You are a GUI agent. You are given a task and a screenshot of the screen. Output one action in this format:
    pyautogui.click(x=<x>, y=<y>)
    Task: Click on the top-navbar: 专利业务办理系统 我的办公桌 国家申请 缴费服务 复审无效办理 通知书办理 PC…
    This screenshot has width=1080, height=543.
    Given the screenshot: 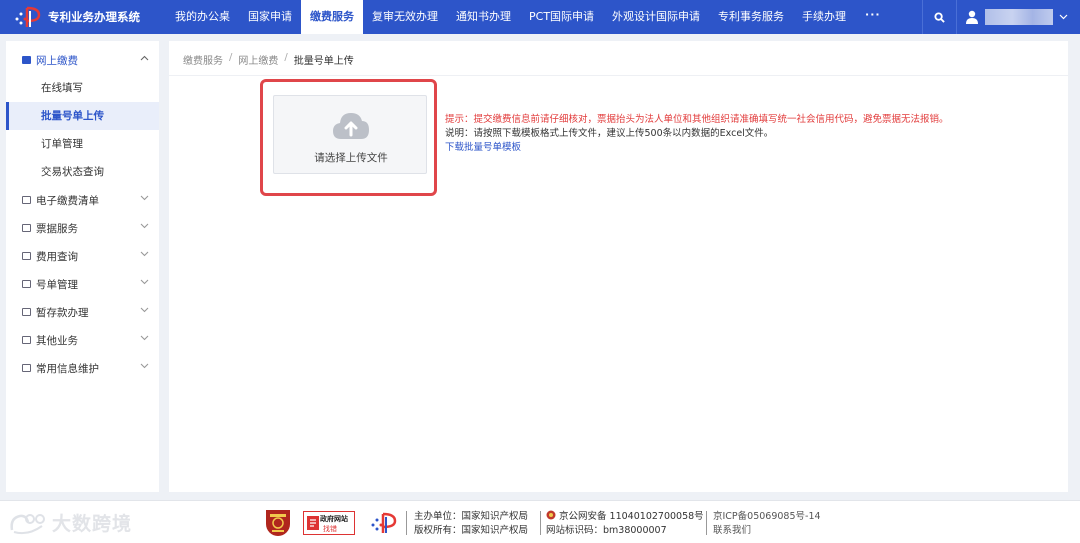 What is the action you would take?
    pyautogui.click(x=540, y=17)
    